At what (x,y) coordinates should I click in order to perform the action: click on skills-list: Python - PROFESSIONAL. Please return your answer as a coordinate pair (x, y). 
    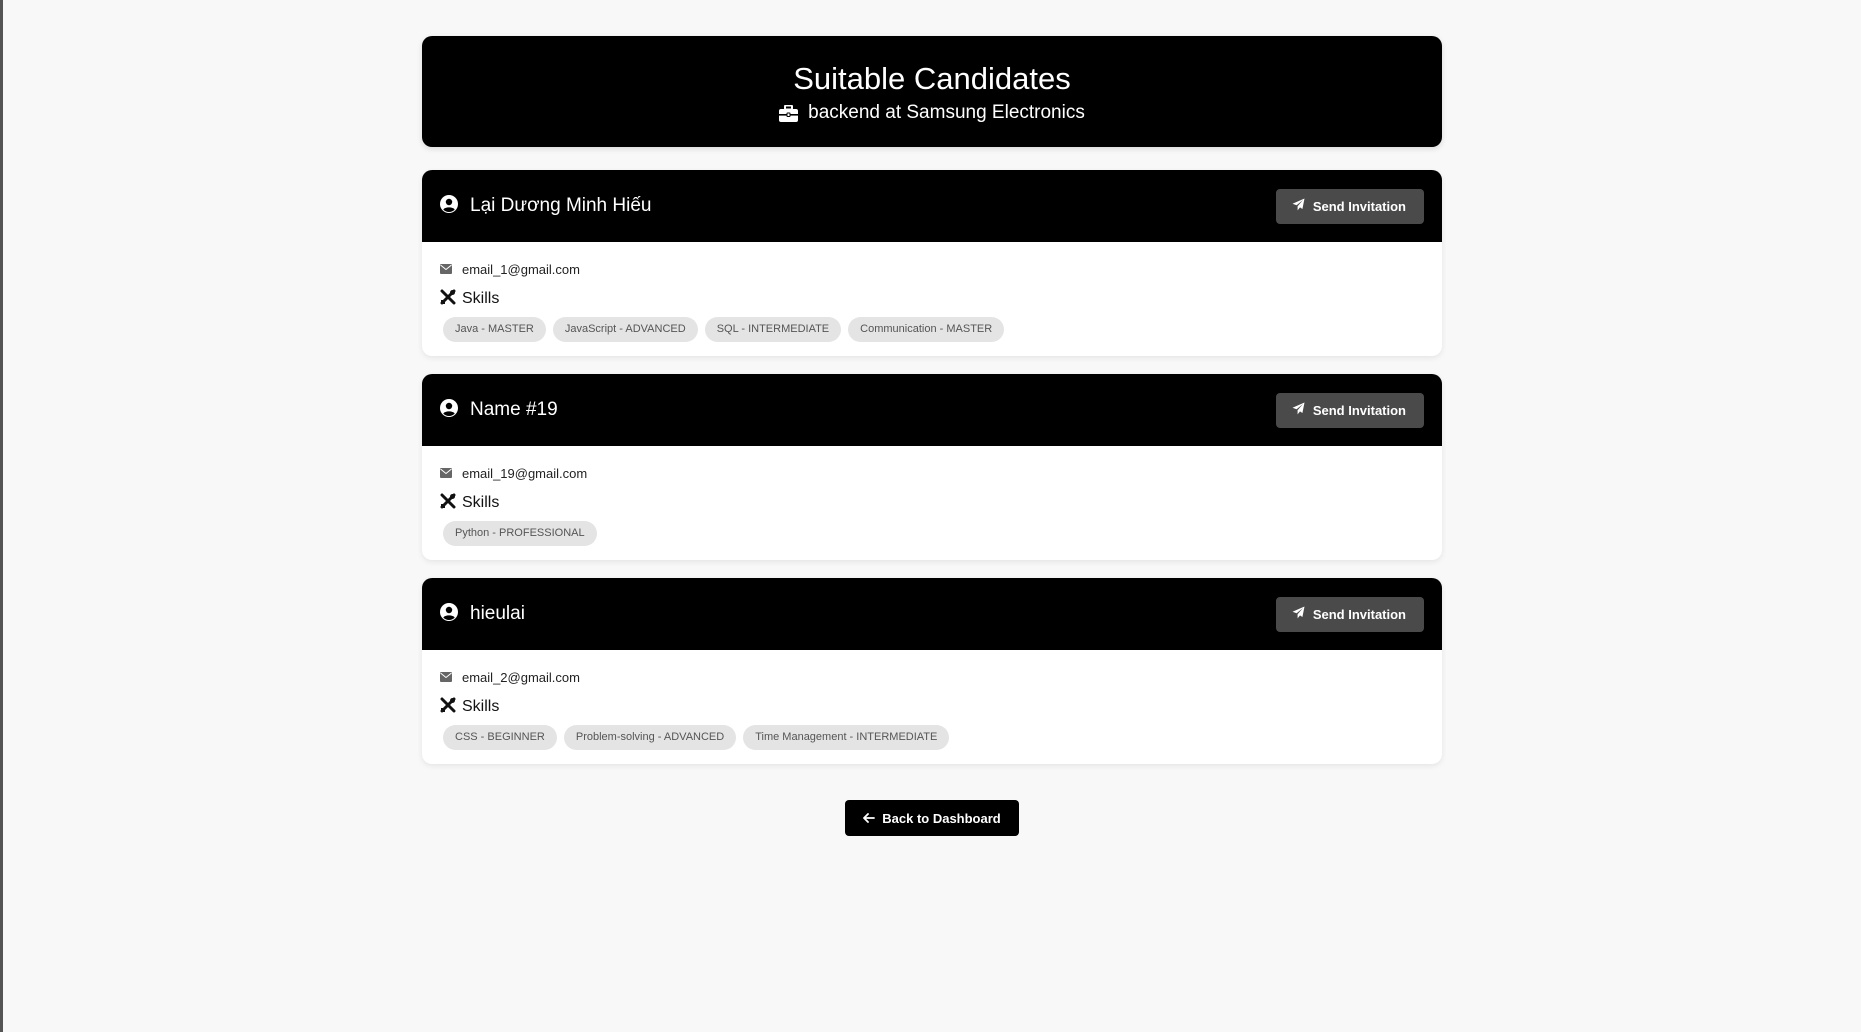
    Looking at the image, I should click on (932, 533).